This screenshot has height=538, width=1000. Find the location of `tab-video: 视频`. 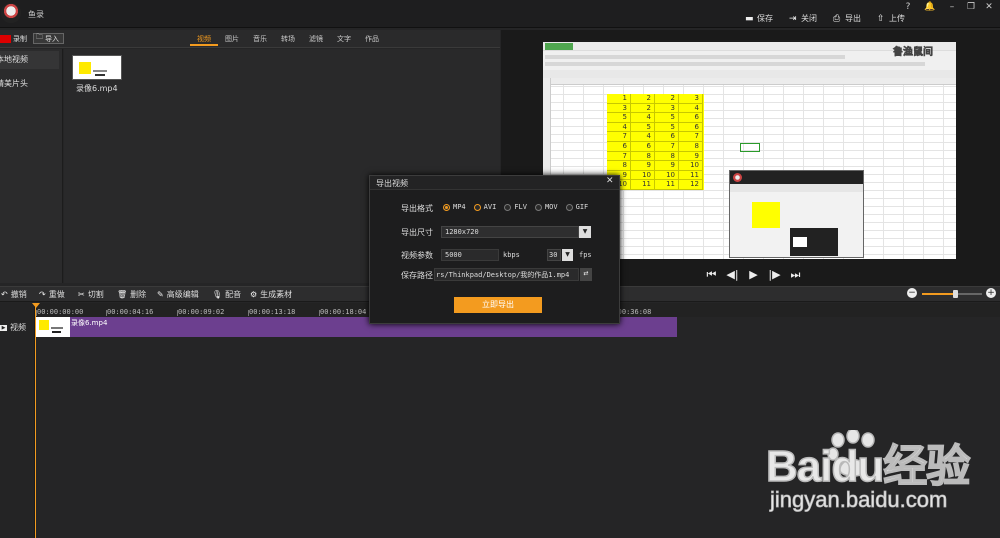

tab-video: 视频 is located at coordinates (204, 39).